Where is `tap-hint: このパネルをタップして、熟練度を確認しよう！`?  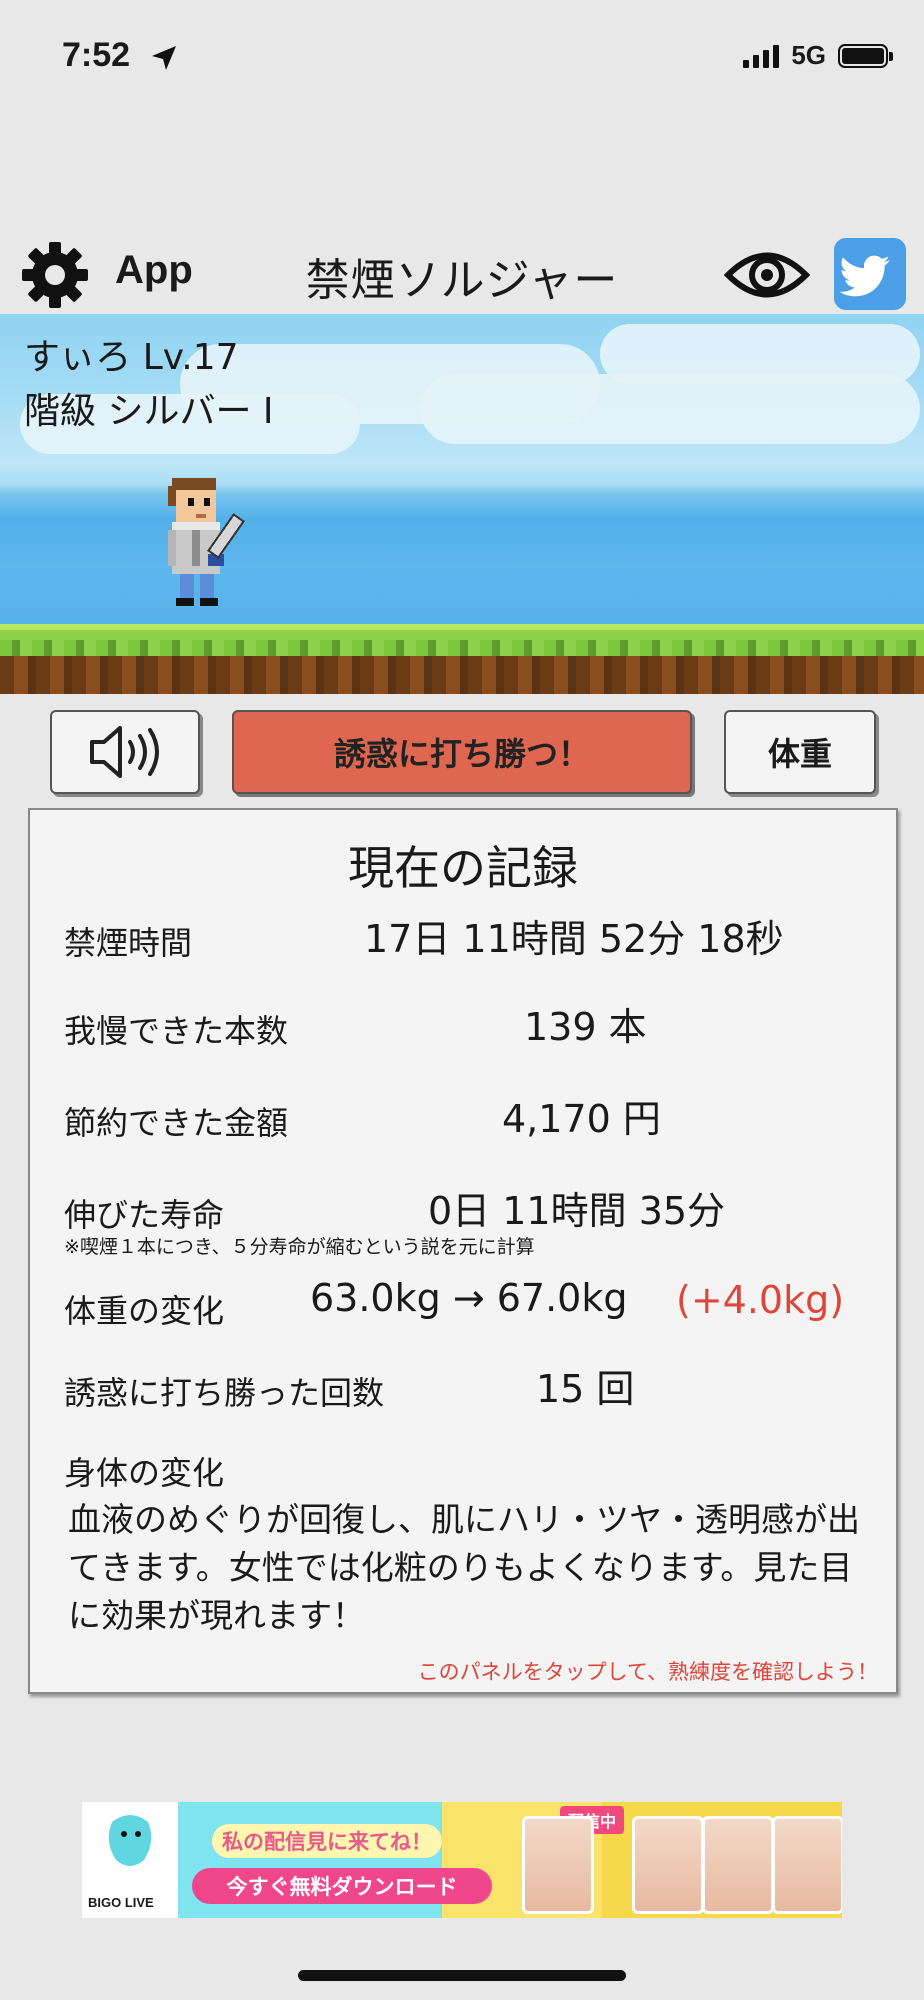
tap-hint: このパネルをタップして、熟練度を確認しよう！ is located at coordinates (647, 1672).